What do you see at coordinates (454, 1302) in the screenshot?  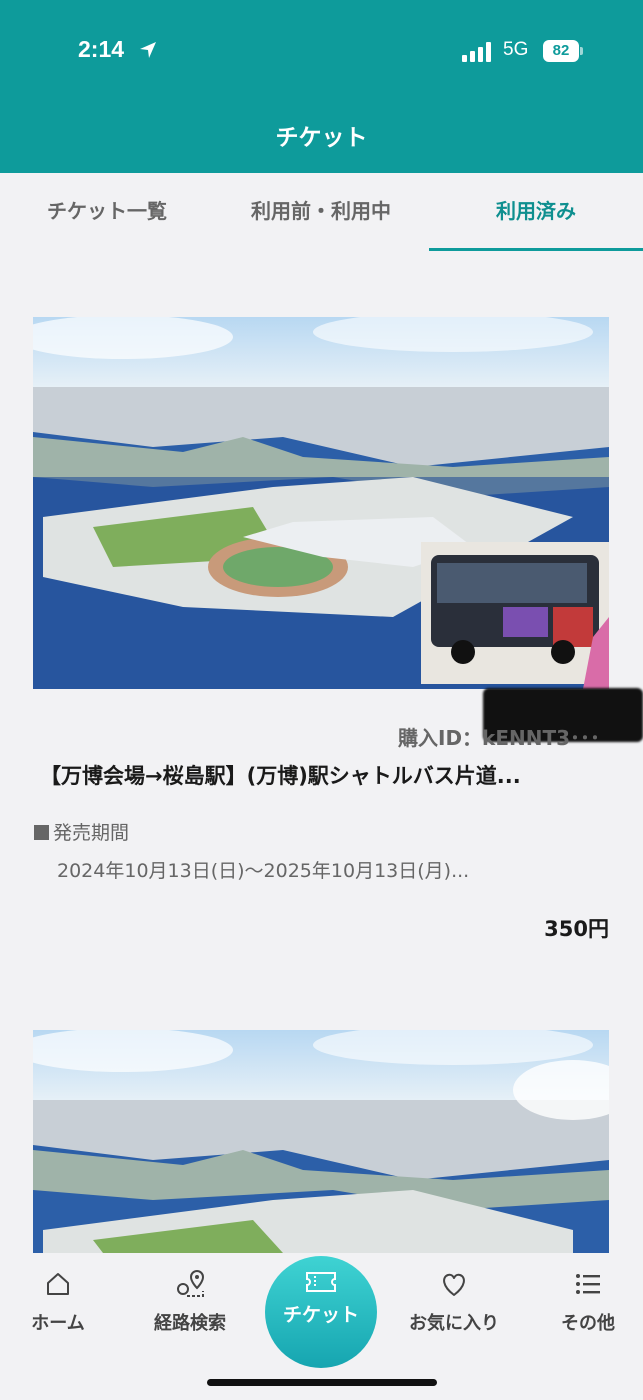 I see `nav-favorites: お気に入り` at bounding box center [454, 1302].